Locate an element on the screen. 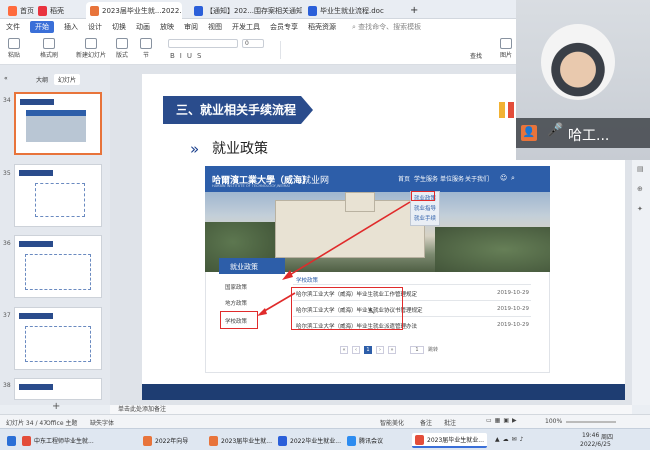  tab-slides: 幻灯片 is located at coordinates (67, 79).